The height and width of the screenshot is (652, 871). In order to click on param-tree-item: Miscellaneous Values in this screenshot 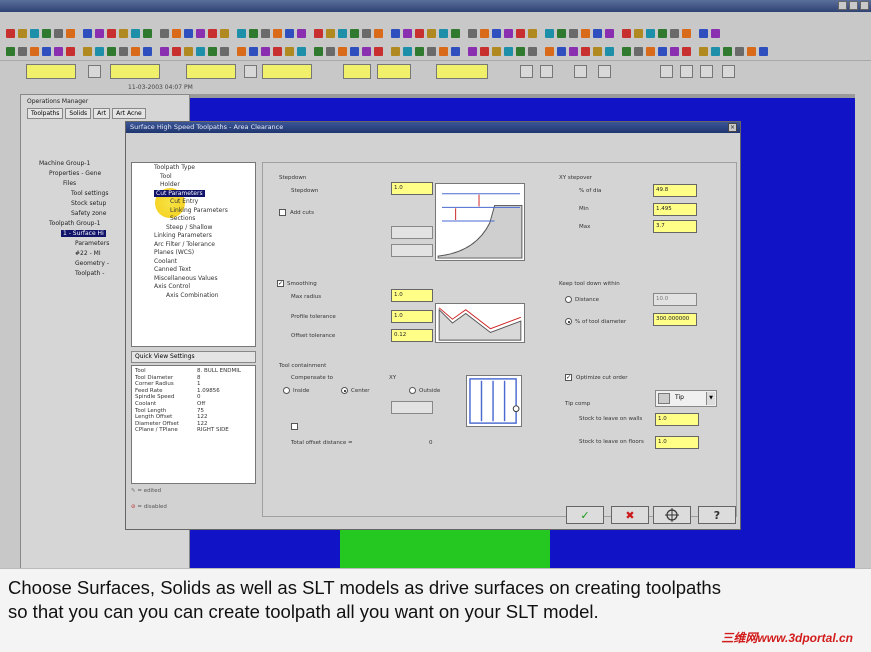, I will do `click(193, 279)`.